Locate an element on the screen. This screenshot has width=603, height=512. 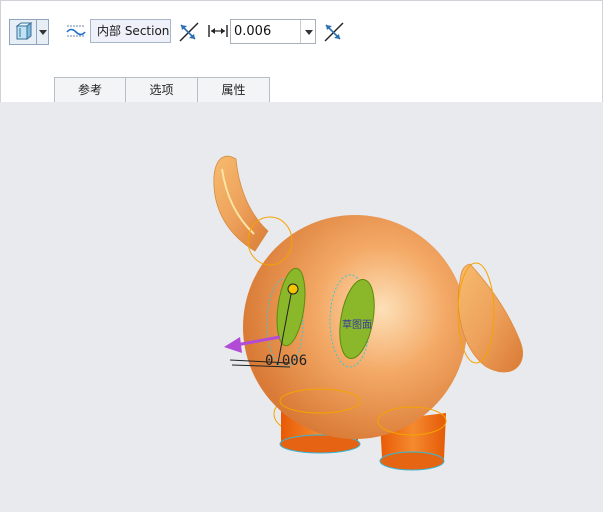
dropdown-divider is located at coordinates (300, 31).